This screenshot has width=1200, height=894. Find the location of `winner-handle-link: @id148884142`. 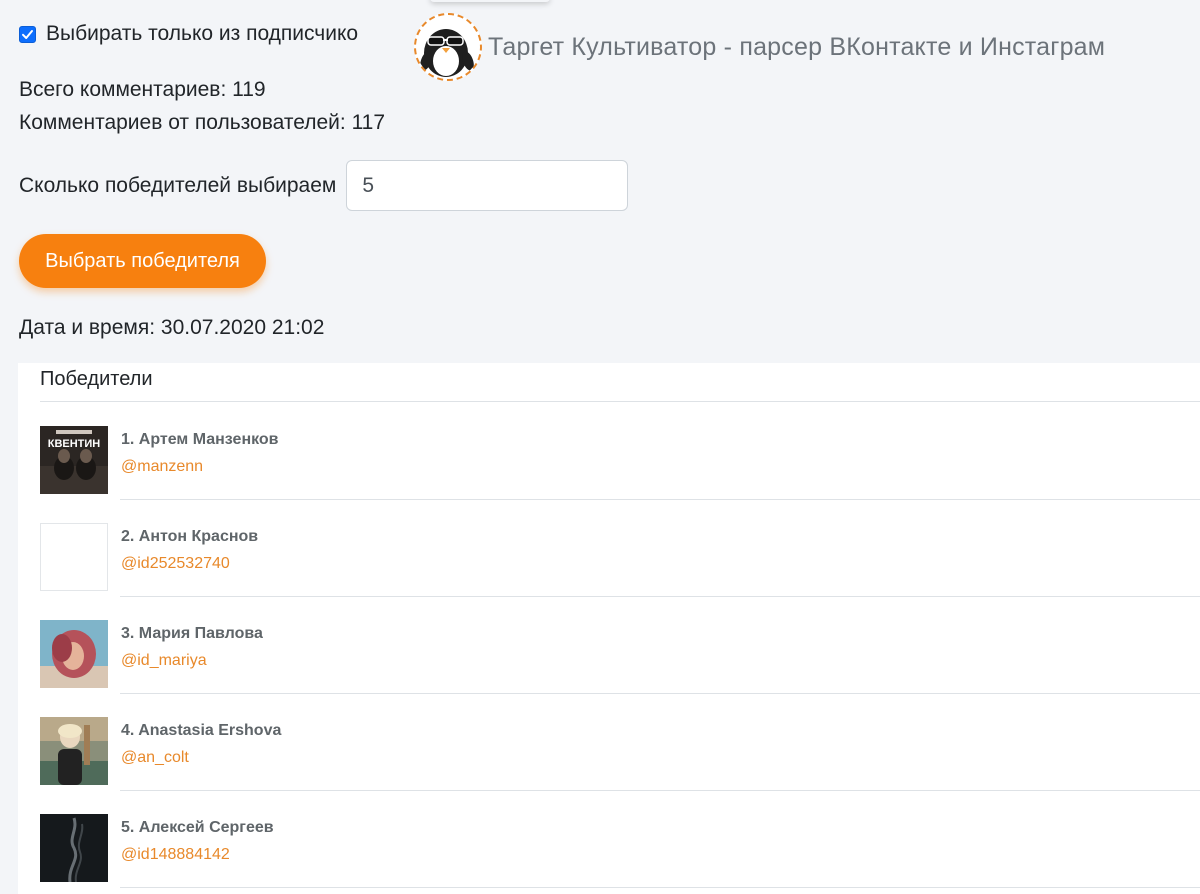

winner-handle-link: @id148884142 is located at coordinates (175, 855).